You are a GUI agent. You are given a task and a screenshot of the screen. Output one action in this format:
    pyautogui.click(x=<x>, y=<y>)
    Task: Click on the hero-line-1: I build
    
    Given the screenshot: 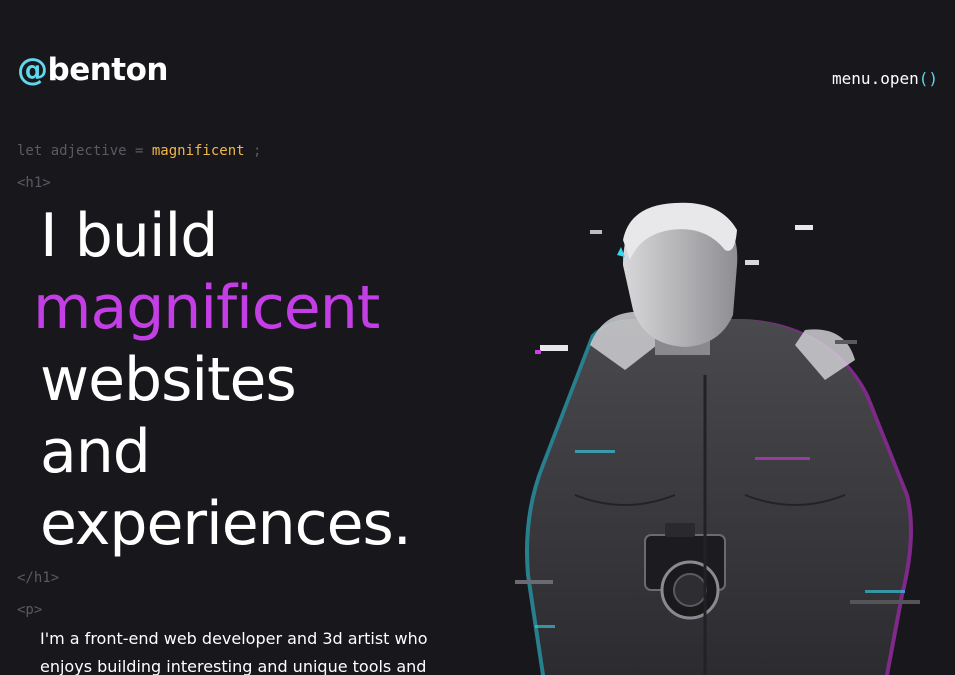 What is the action you would take?
    pyautogui.click(x=129, y=236)
    